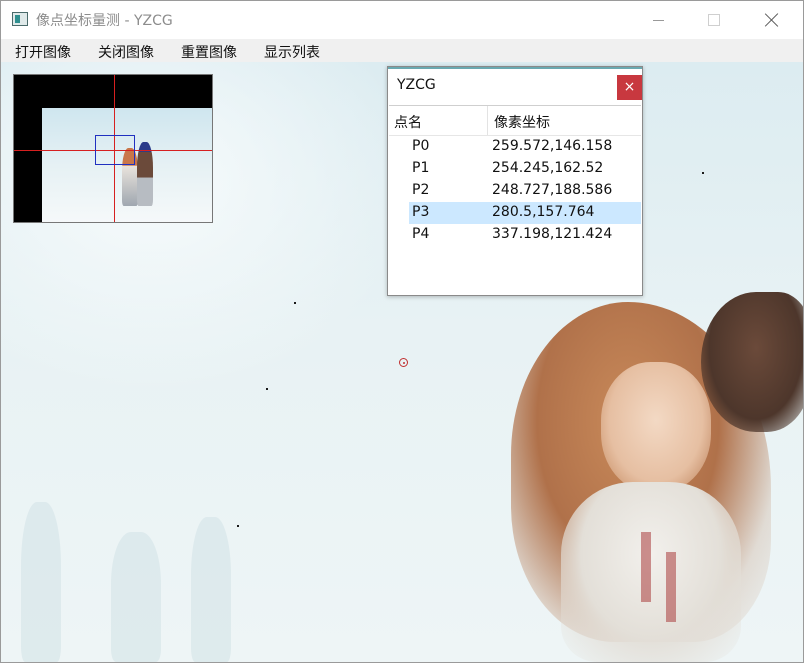  Describe the element at coordinates (552, 234) in the screenshot. I see `point-coord: 337.198,121.424` at that location.